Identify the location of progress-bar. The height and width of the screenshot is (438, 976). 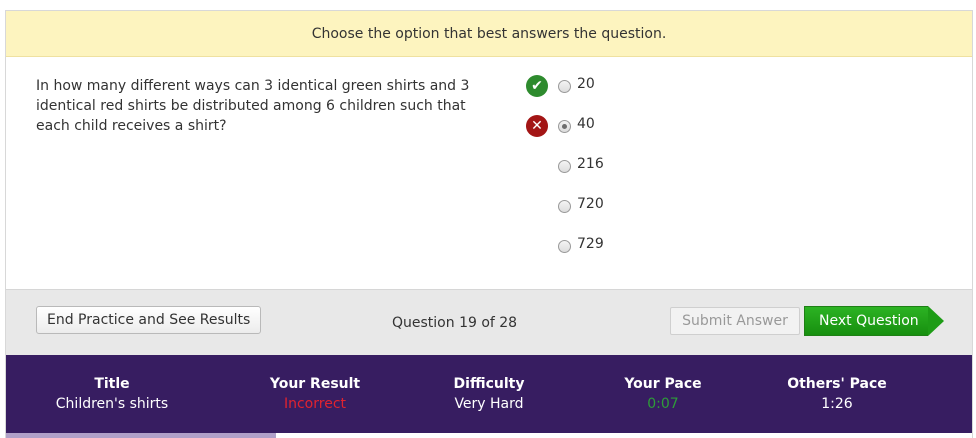
(489, 435).